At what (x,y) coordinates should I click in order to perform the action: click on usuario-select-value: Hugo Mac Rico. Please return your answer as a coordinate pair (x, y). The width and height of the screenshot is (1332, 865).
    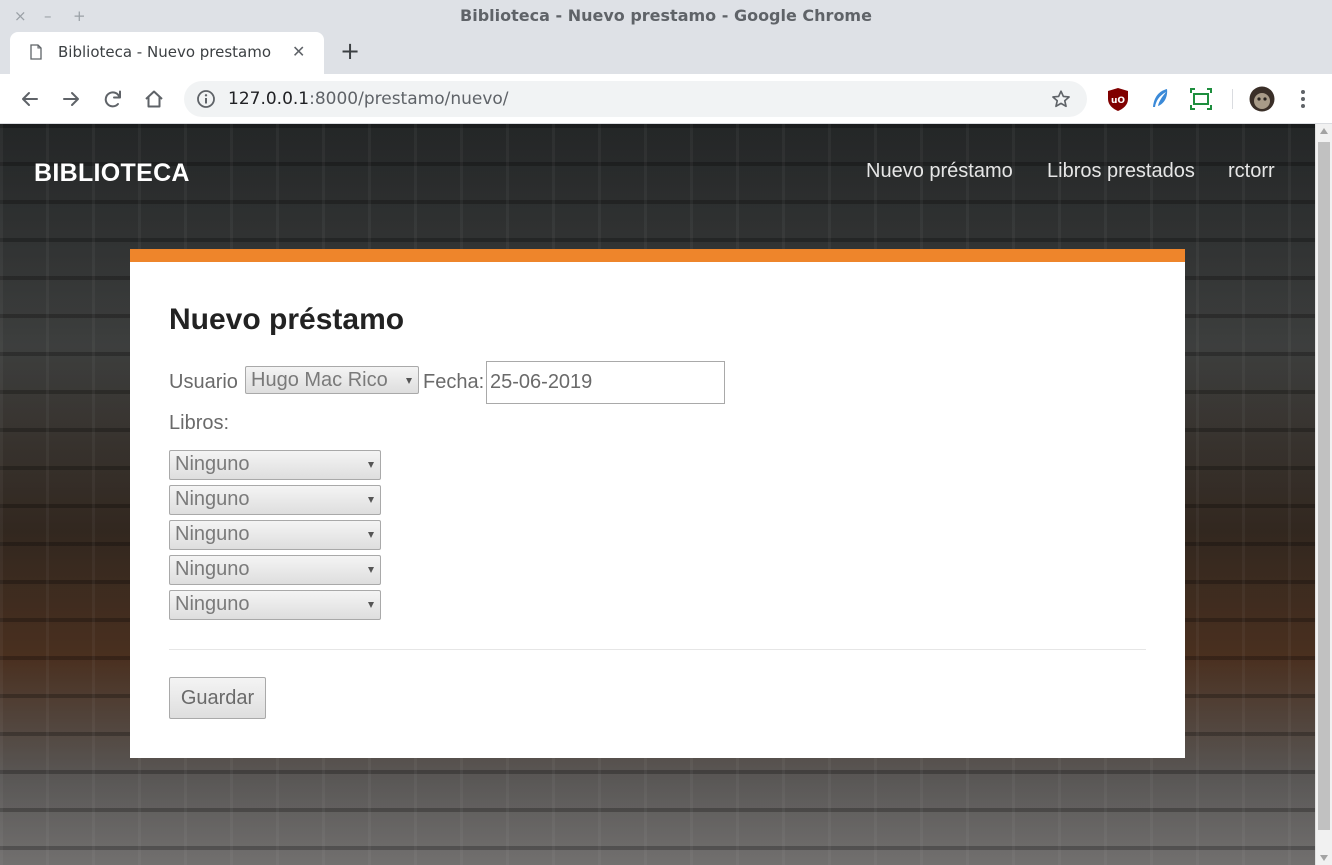
    Looking at the image, I should click on (319, 380).